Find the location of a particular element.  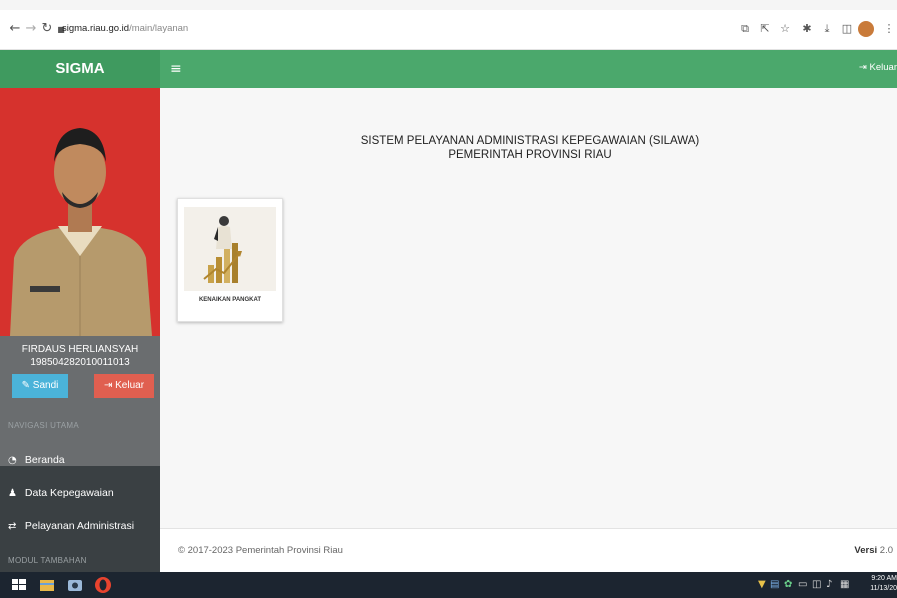

more-menu-icon: ⋮ is located at coordinates (889, 29).